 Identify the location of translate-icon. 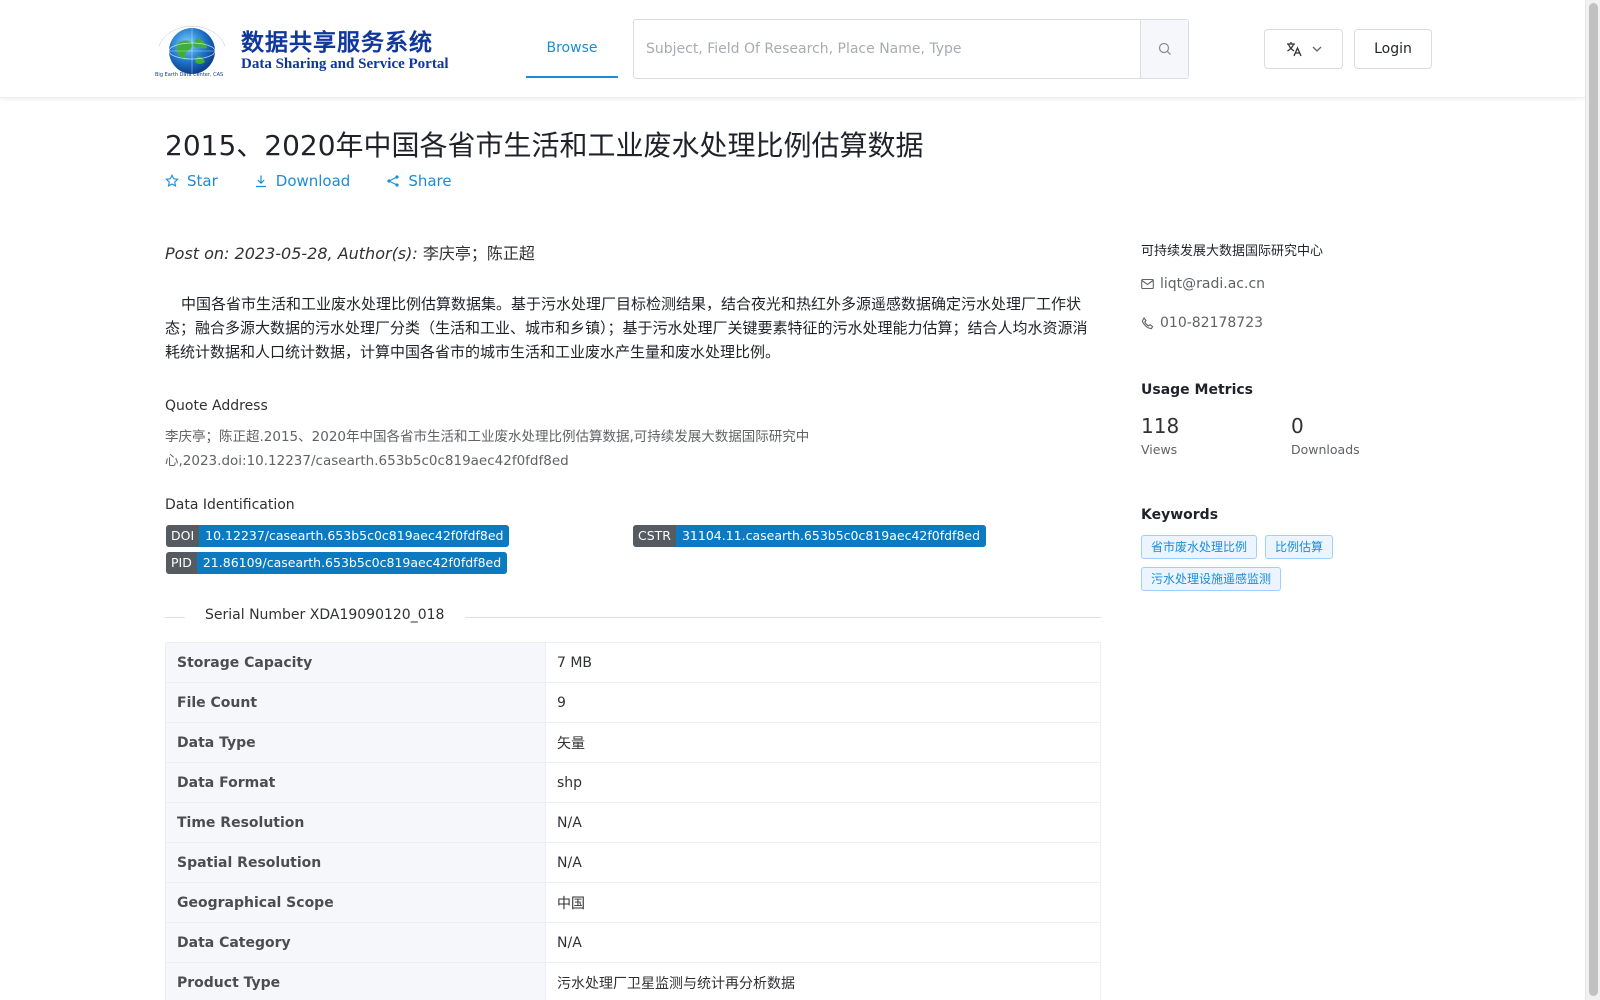
(1294, 49).